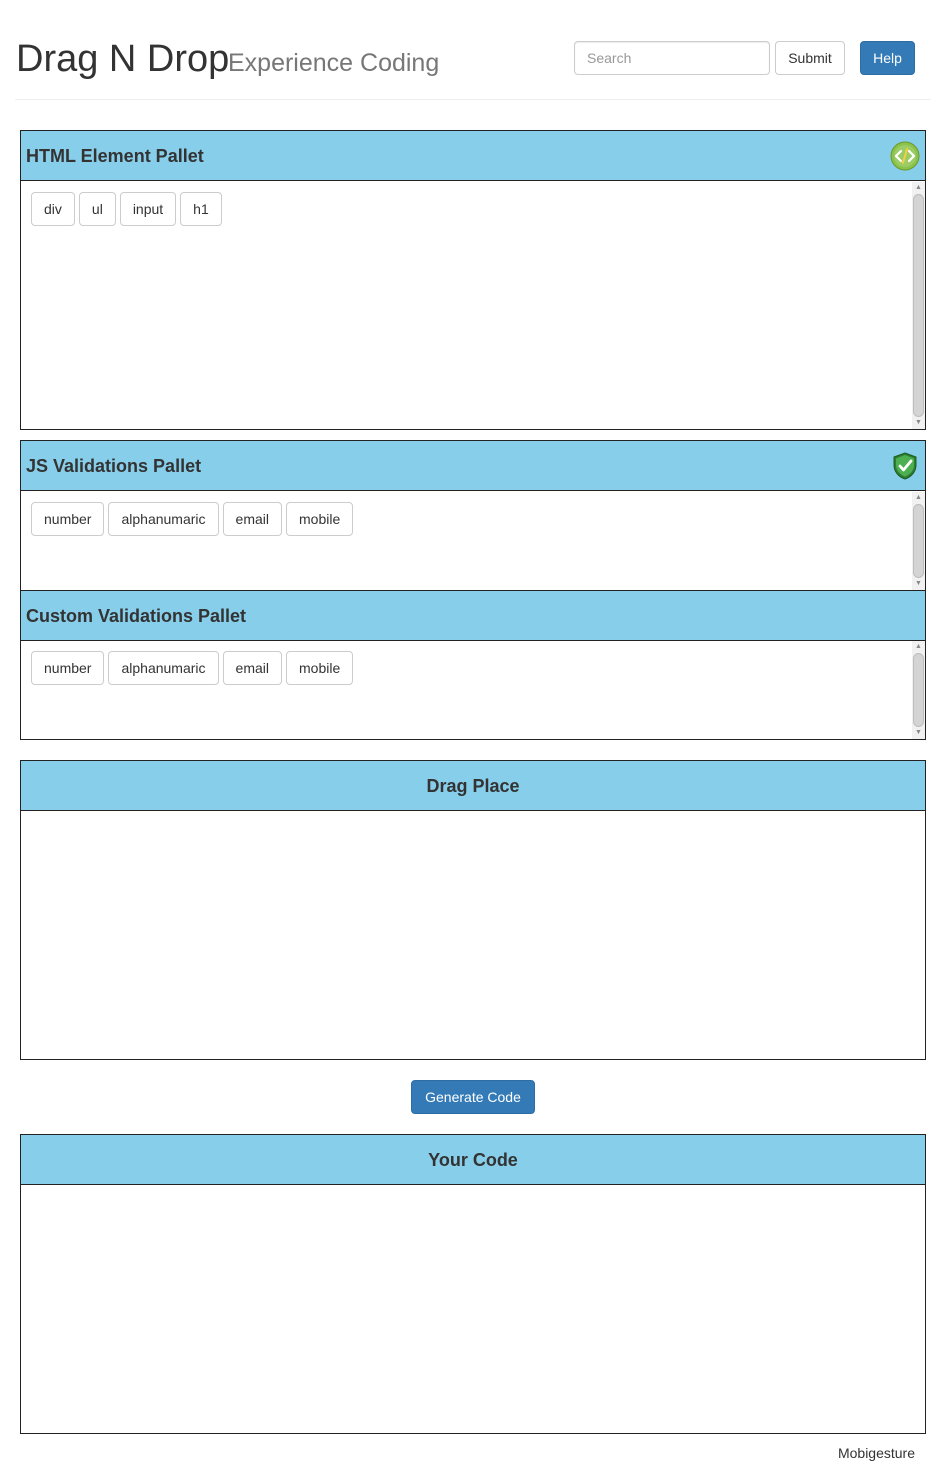 The height and width of the screenshot is (1474, 946). I want to click on html-pallet-title: HTML Element Pallet, so click(115, 156).